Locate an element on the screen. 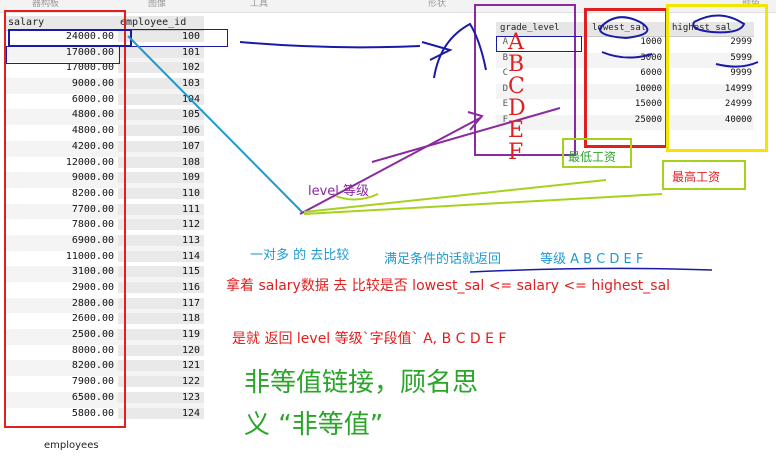  letter: B is located at coordinates (516, 64).